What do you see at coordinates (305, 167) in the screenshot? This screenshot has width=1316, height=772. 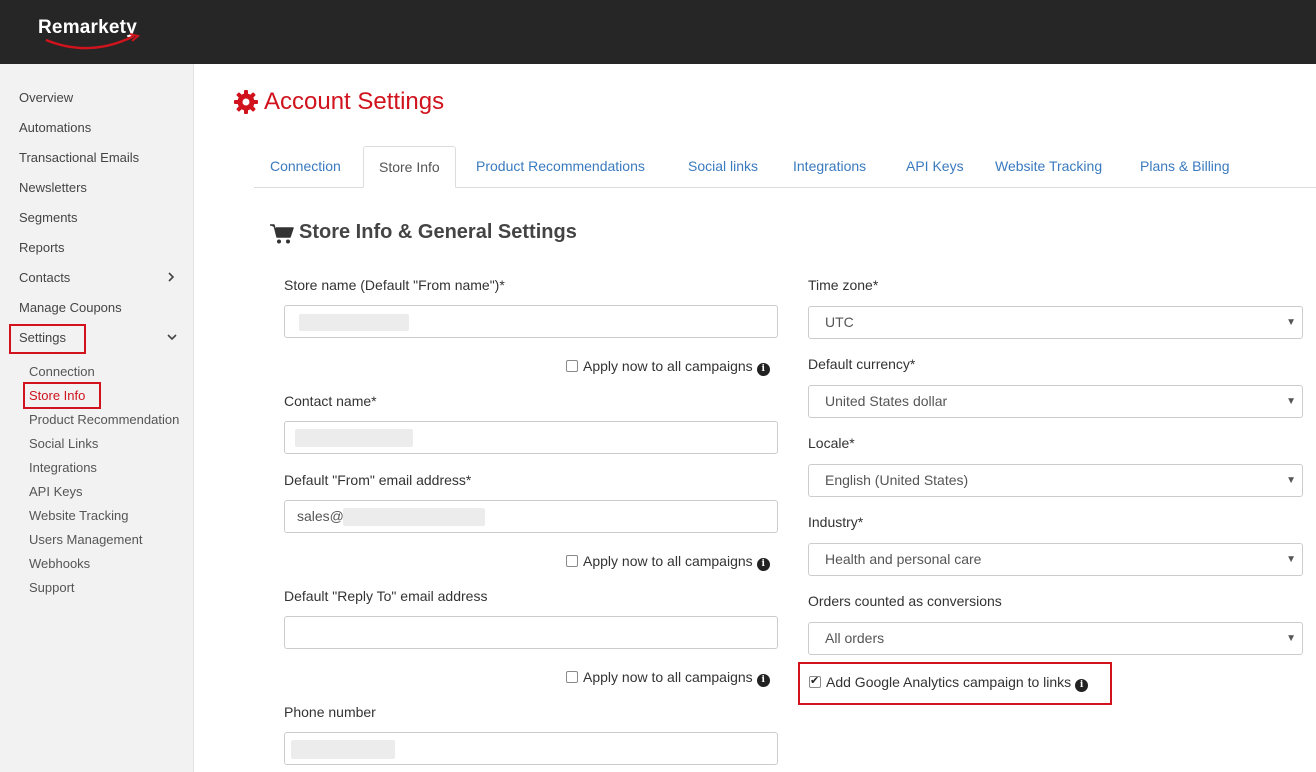 I see `tab-connection: Connection` at bounding box center [305, 167].